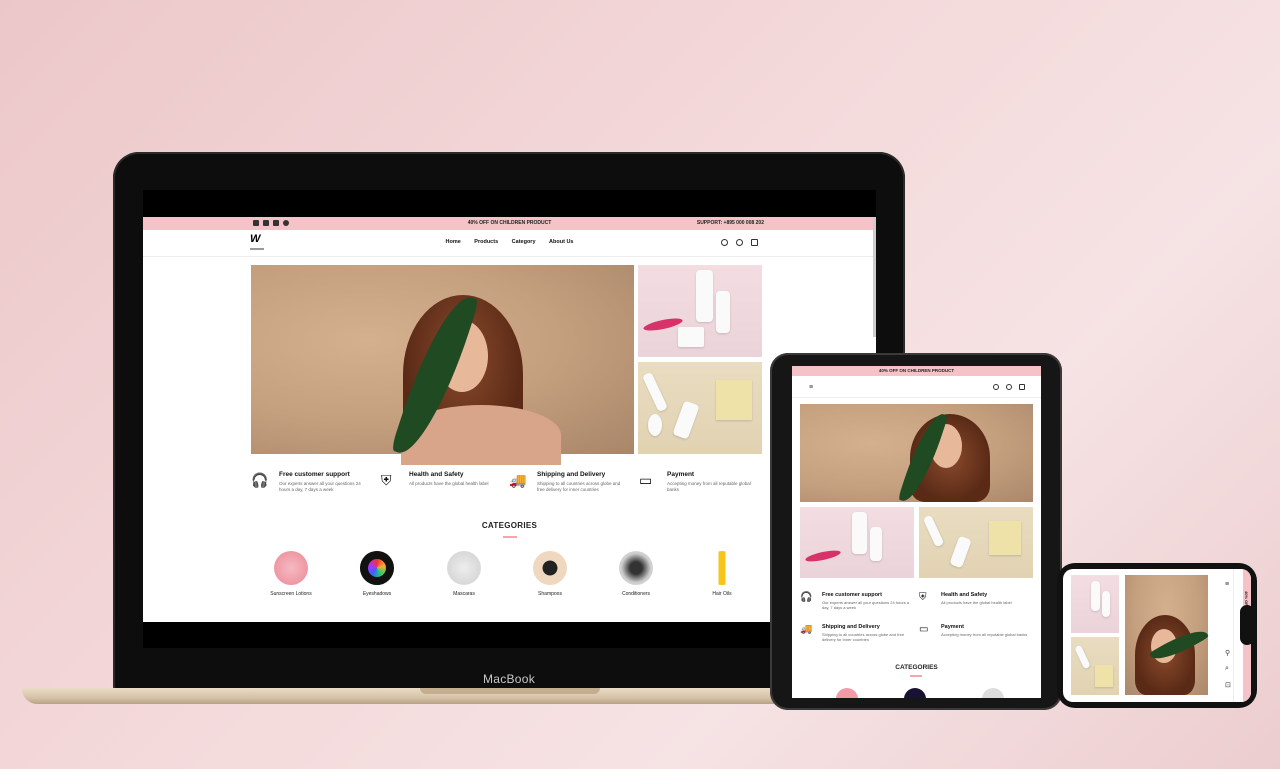 Image resolution: width=1280 pixels, height=769 pixels. Describe the element at coordinates (1228, 685) in the screenshot. I see `cart-icon: ⊡` at that location.